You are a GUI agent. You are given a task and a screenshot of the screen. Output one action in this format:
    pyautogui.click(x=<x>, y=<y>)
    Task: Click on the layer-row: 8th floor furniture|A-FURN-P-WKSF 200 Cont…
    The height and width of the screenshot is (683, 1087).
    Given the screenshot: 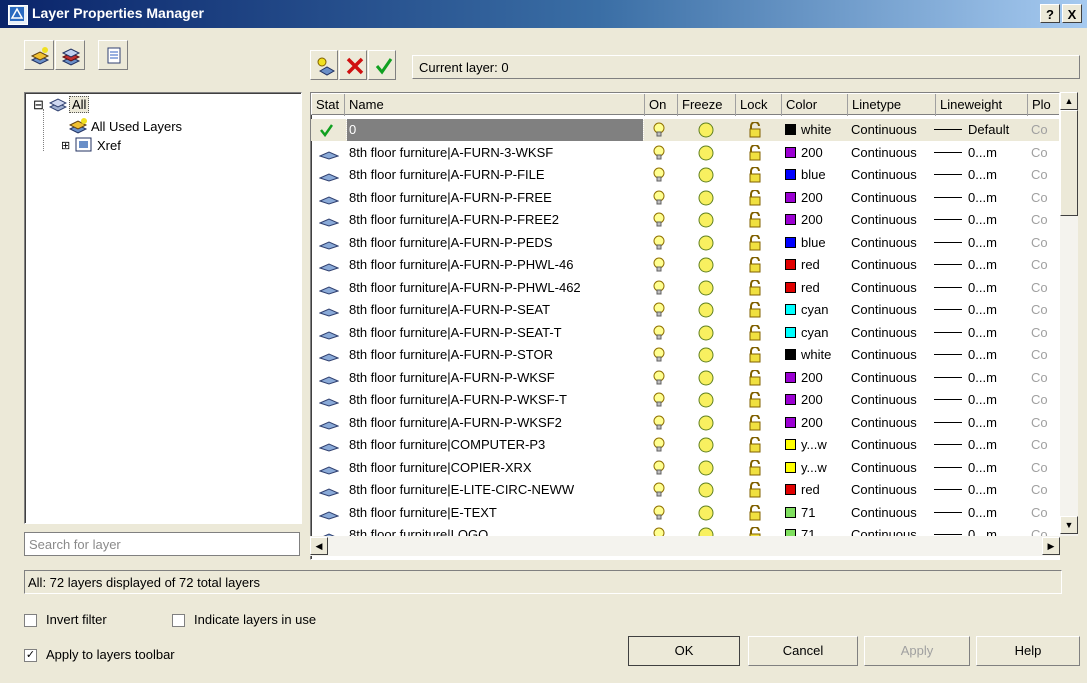 What is the action you would take?
    pyautogui.click(x=685, y=379)
    